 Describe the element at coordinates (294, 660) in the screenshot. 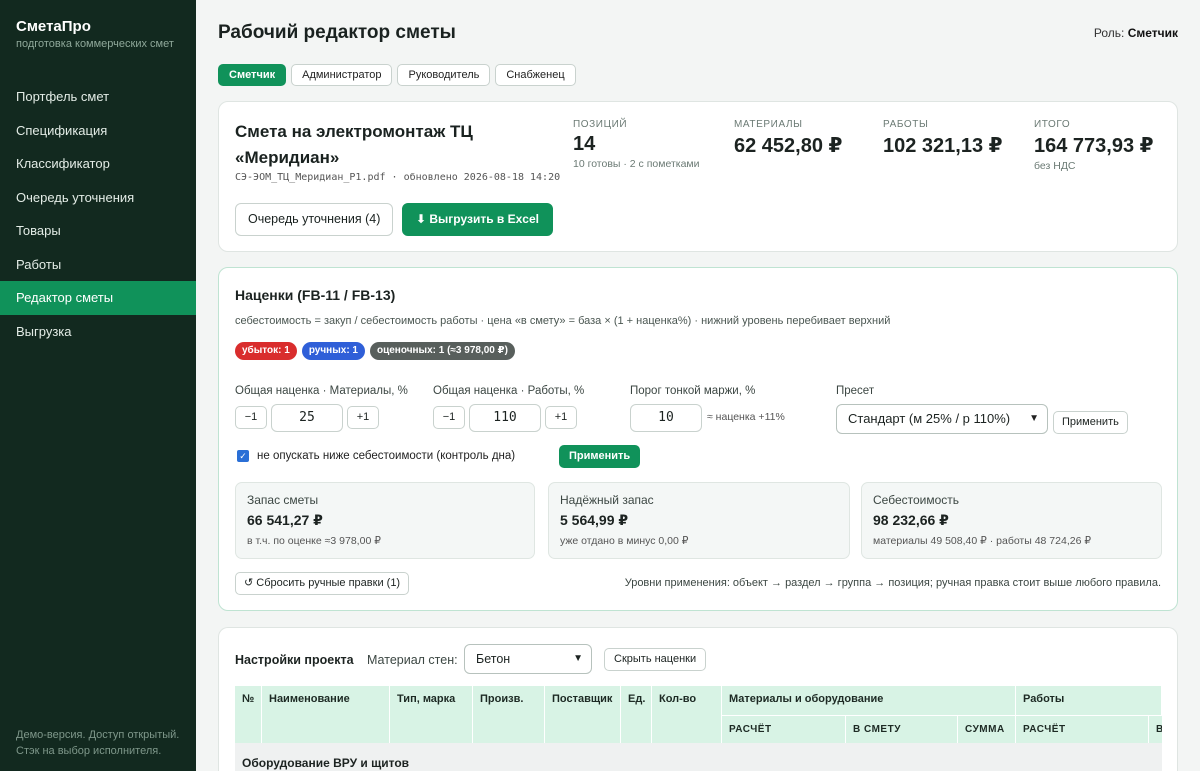

I see `project-settings-title: Настройки проекта` at that location.